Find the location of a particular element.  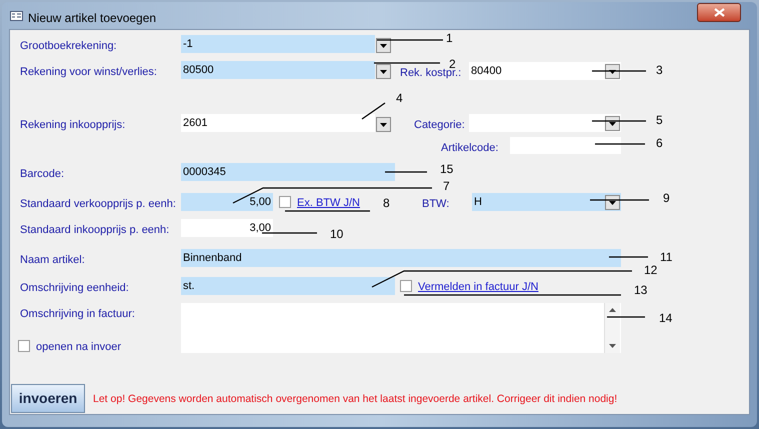

callout-number: 6 is located at coordinates (659, 143).